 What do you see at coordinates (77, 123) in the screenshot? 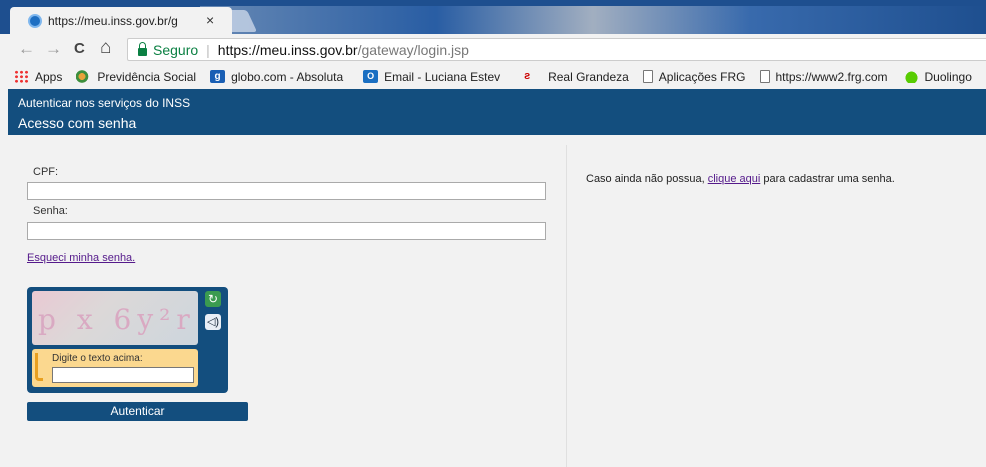
I see `page-title: Acesso com senha` at bounding box center [77, 123].